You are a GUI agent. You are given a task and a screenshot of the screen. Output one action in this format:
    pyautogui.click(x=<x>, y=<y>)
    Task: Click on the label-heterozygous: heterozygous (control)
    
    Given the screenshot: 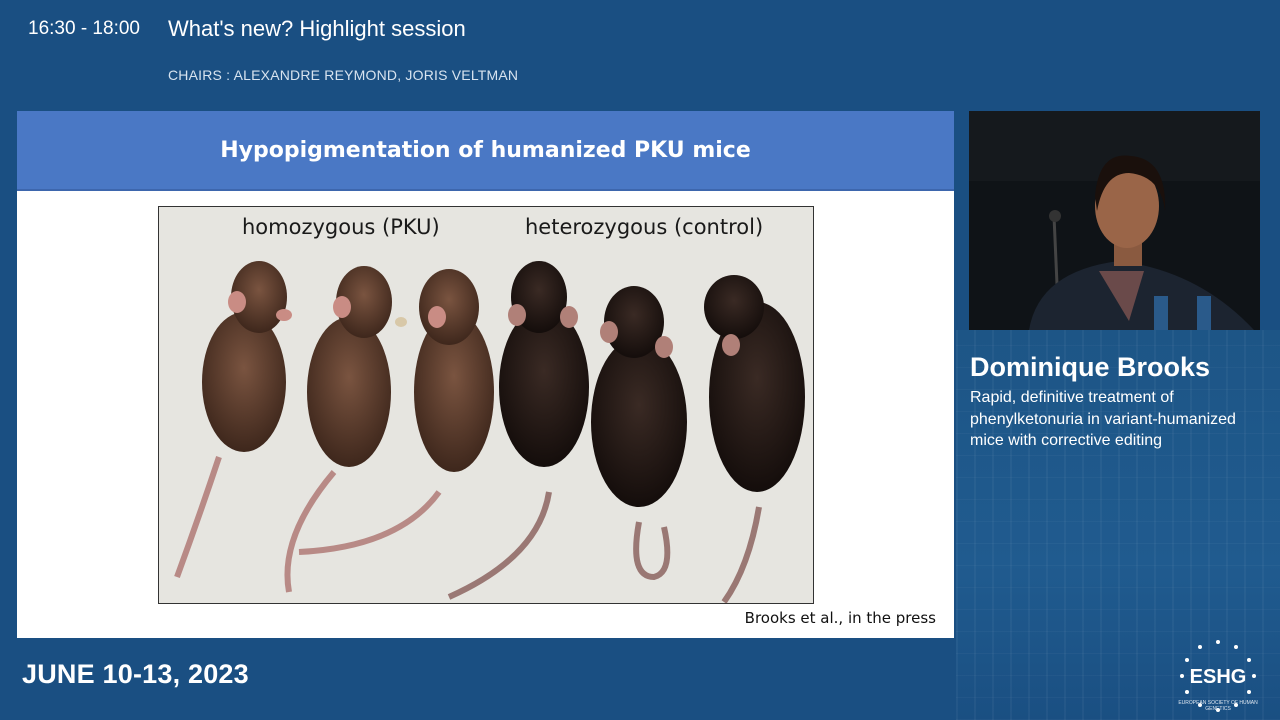 What is the action you would take?
    pyautogui.click(x=644, y=227)
    